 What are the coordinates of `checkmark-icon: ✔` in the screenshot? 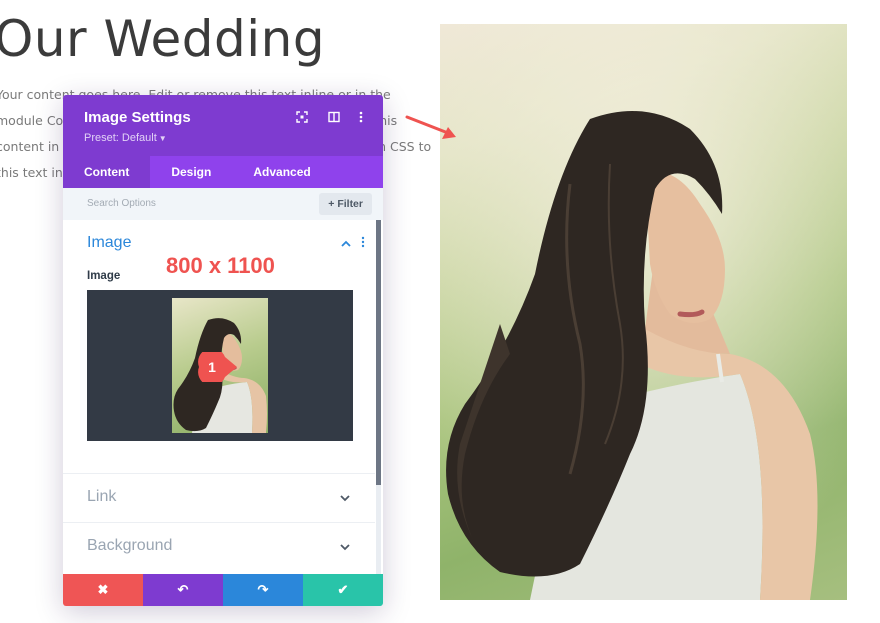 It's located at (343, 589).